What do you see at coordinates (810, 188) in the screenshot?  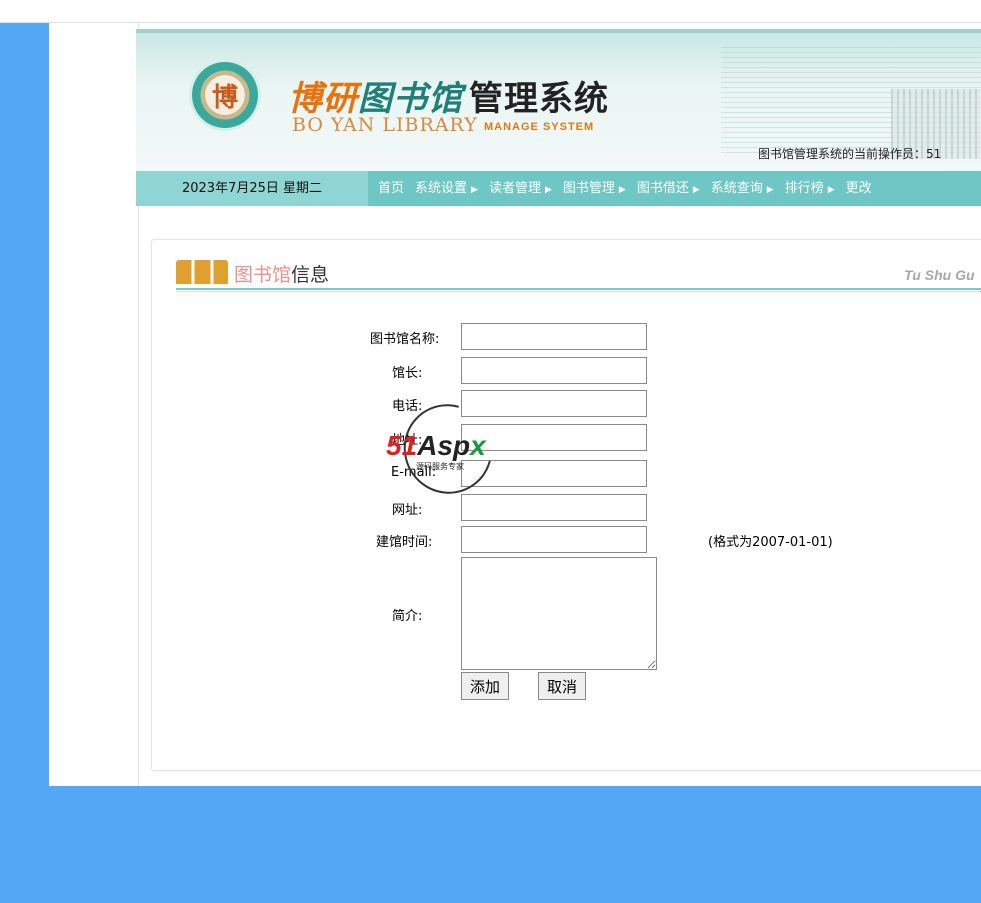 I see `nav-item-ranking: 排行榜 ▶` at bounding box center [810, 188].